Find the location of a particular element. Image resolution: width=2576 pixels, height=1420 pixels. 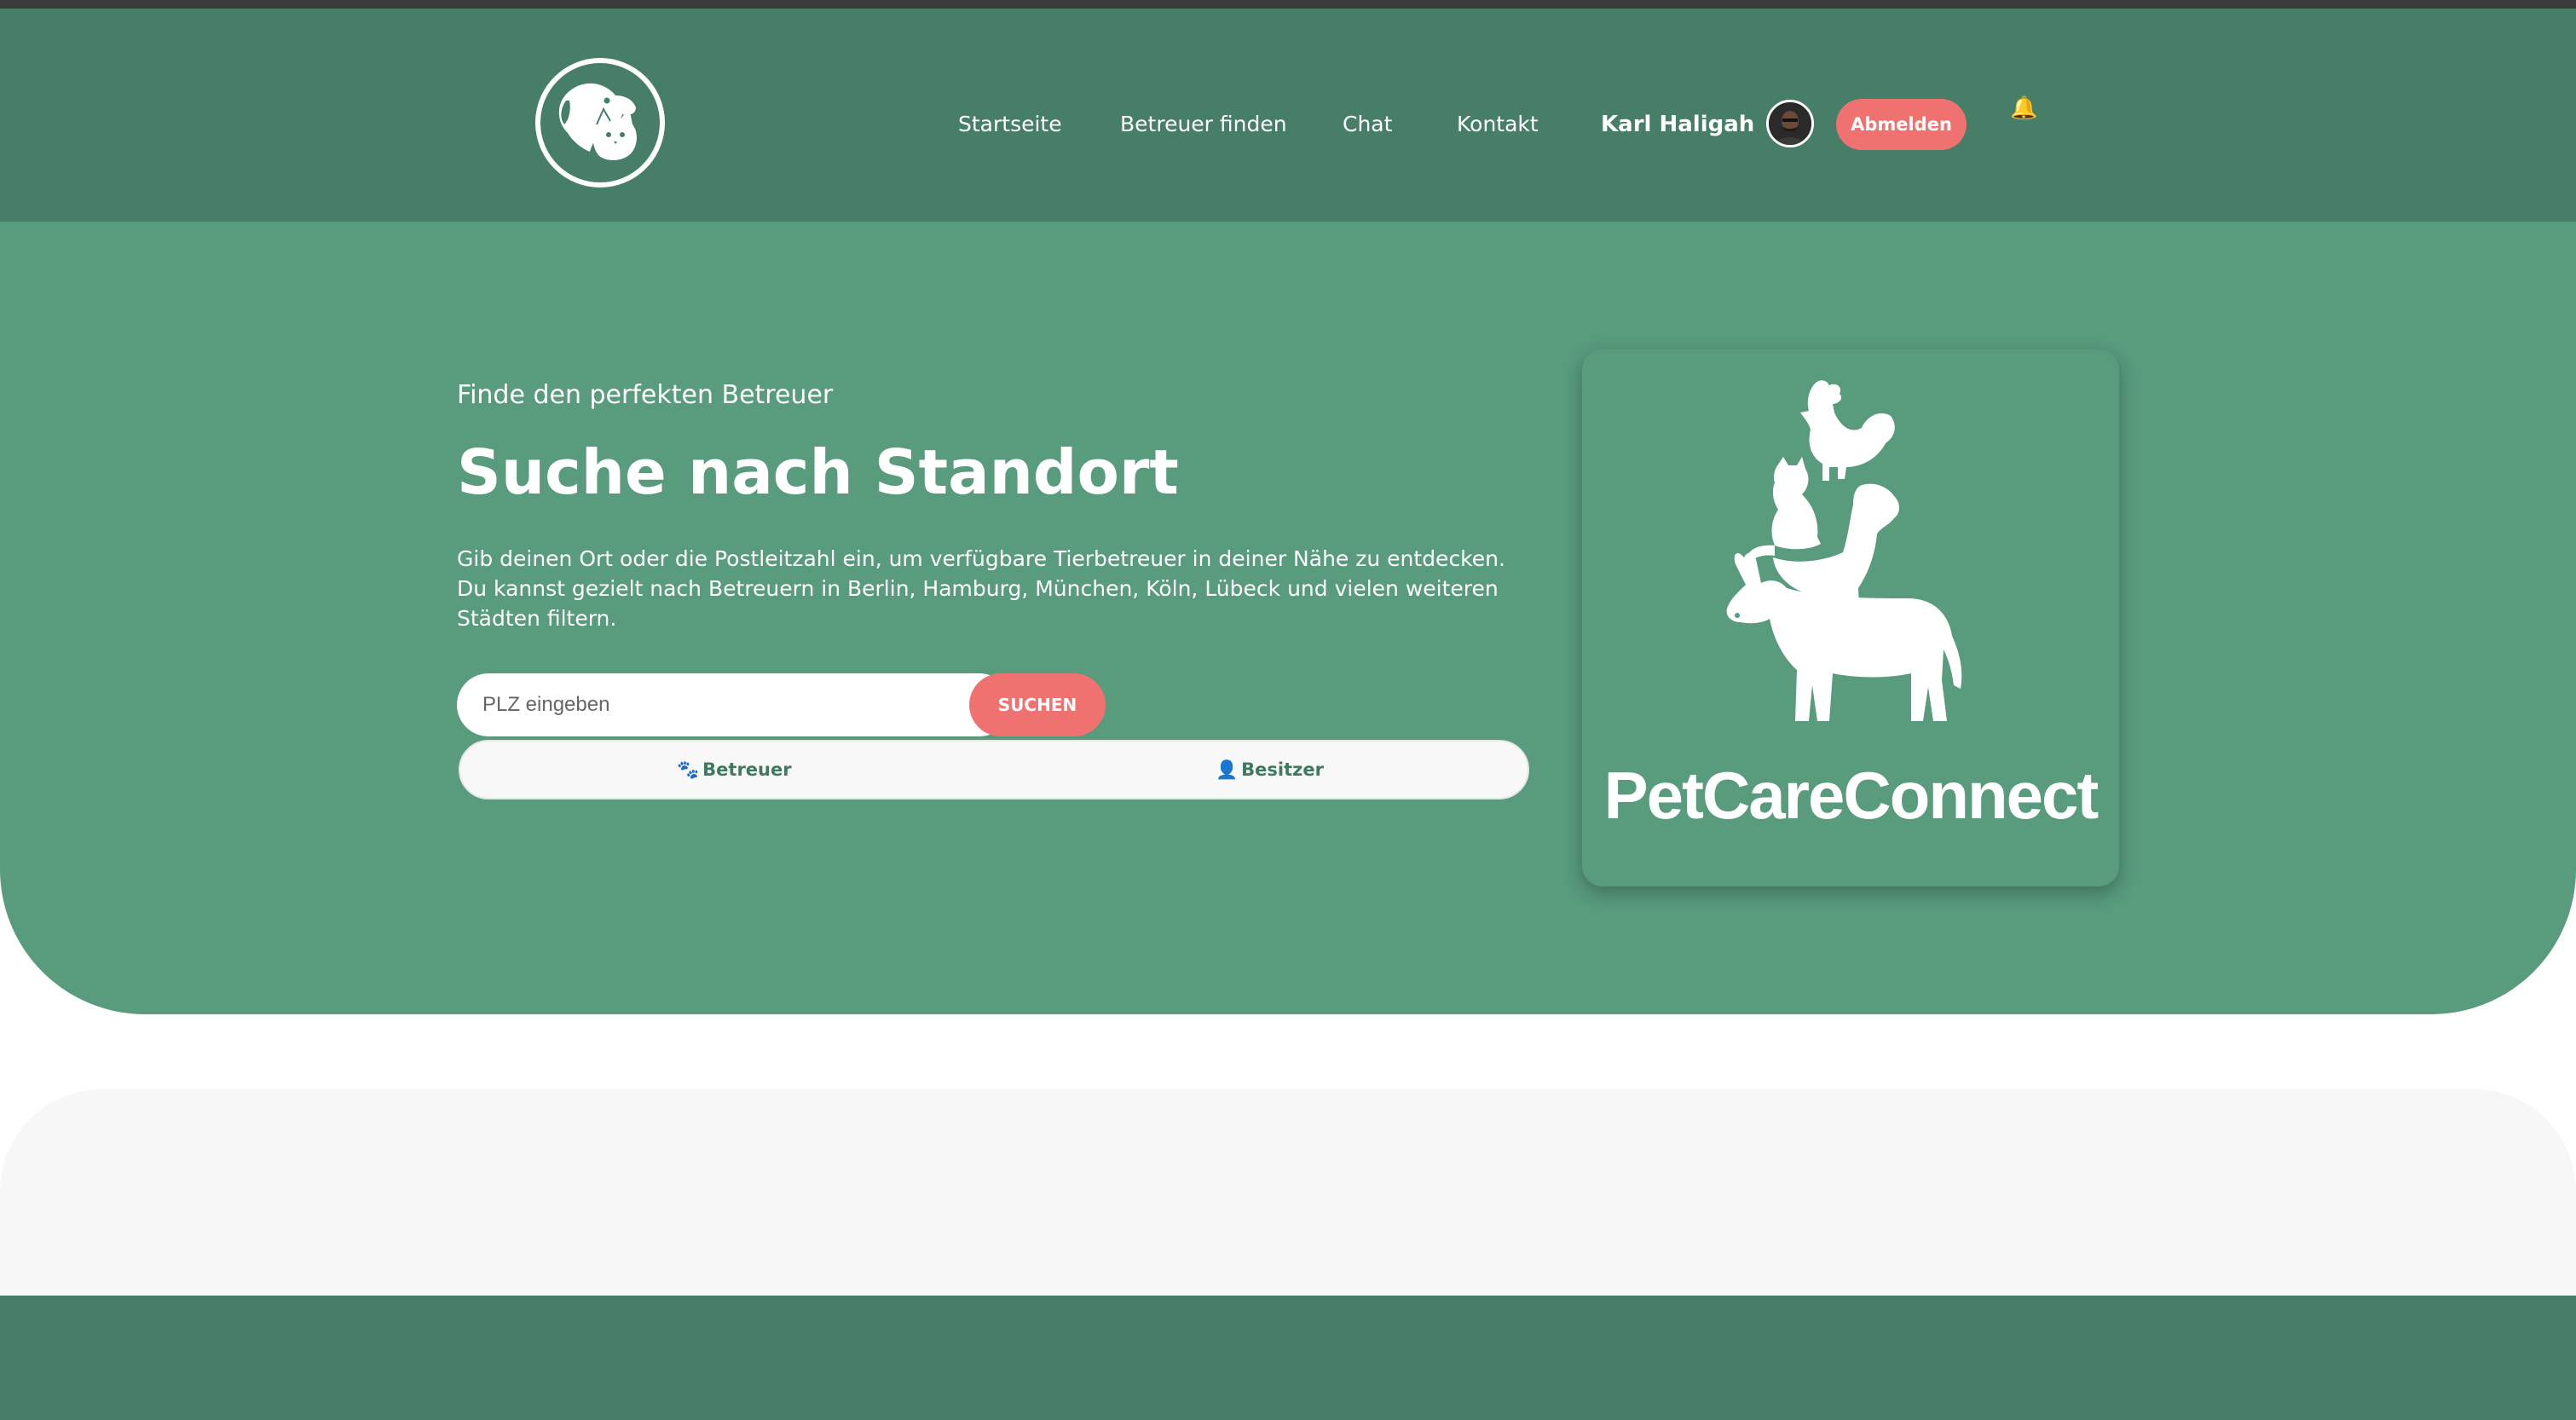

brand-card: PetCareConnect is located at coordinates (1850, 617).